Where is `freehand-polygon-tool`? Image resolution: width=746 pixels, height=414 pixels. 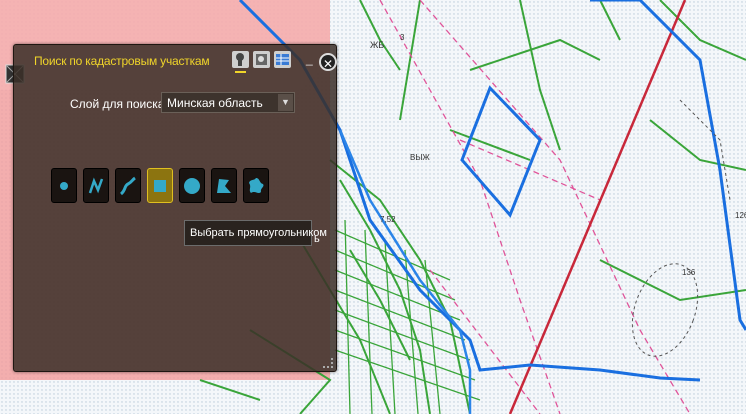
freehand-polygon-tool is located at coordinates (256, 185).